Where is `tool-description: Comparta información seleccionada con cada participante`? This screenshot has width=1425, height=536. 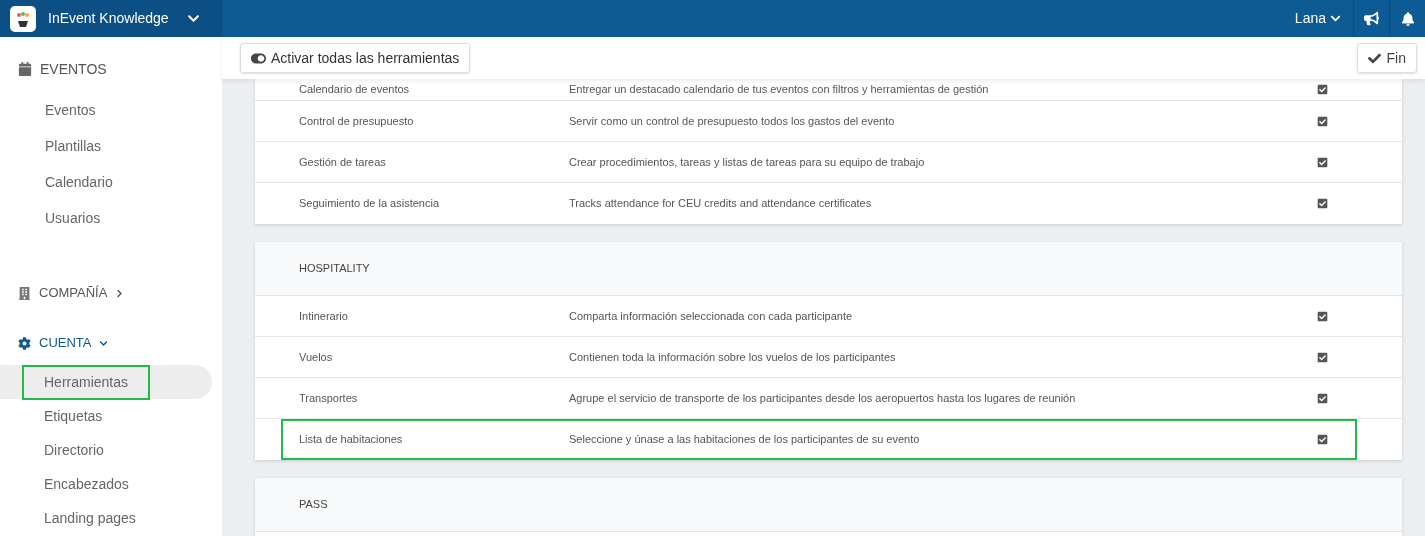
tool-description: Comparta información seleccionada con cada participante is located at coordinates (711, 316).